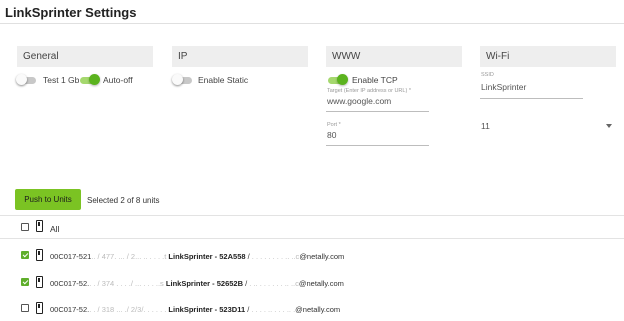 Image resolution: width=624 pixels, height=321 pixels. What do you see at coordinates (334, 125) in the screenshot?
I see `port-field-label: Port *` at bounding box center [334, 125].